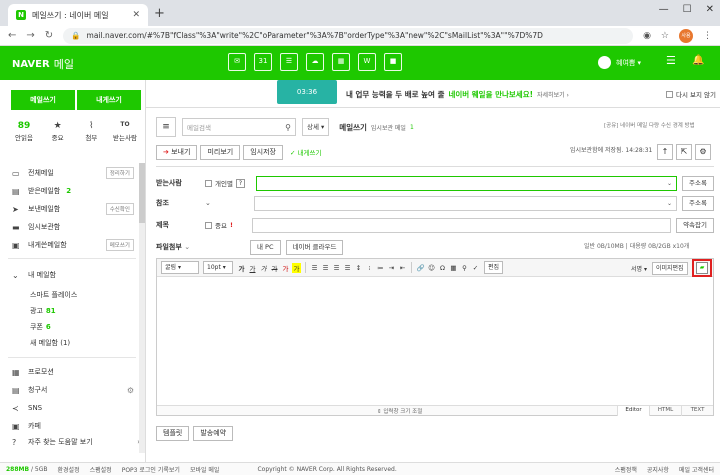 The width and height of the screenshot is (720, 475). Describe the element at coordinates (453, 268) in the screenshot. I see `table-icon: ▦` at that location.